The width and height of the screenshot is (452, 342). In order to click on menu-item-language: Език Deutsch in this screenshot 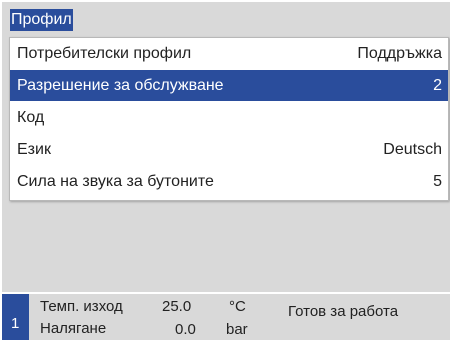, I will do `click(229, 149)`.